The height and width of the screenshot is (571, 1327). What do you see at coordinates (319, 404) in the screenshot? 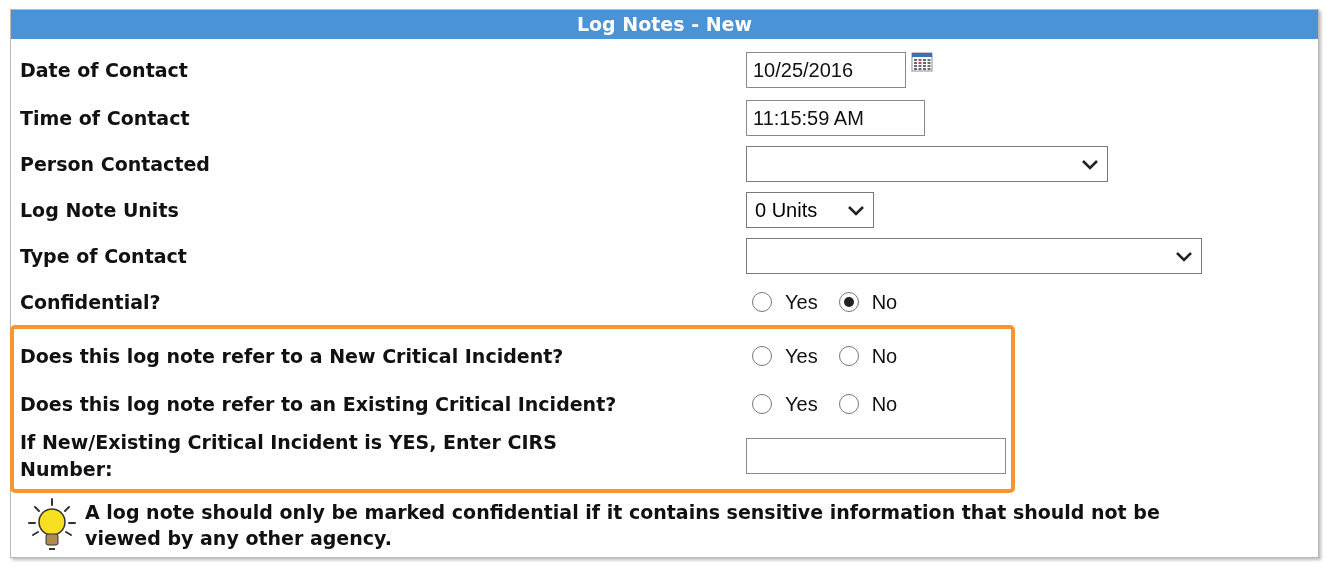
I see `field-label: Does this log note refer to an Existing Critical Incident?` at bounding box center [319, 404].